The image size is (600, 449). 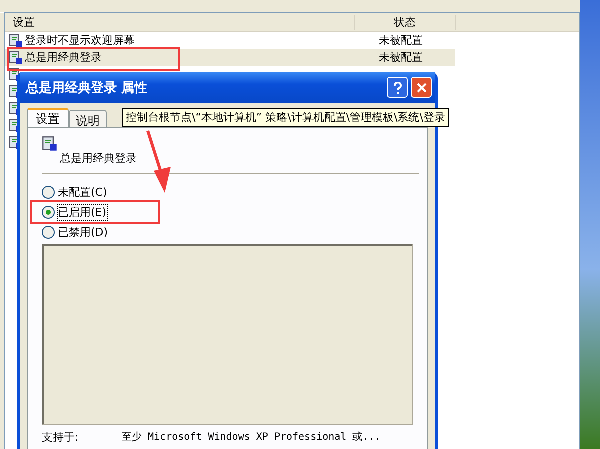 What do you see at coordinates (77, 232) in the screenshot?
I see `radio-option: 已禁用(D)` at bounding box center [77, 232].